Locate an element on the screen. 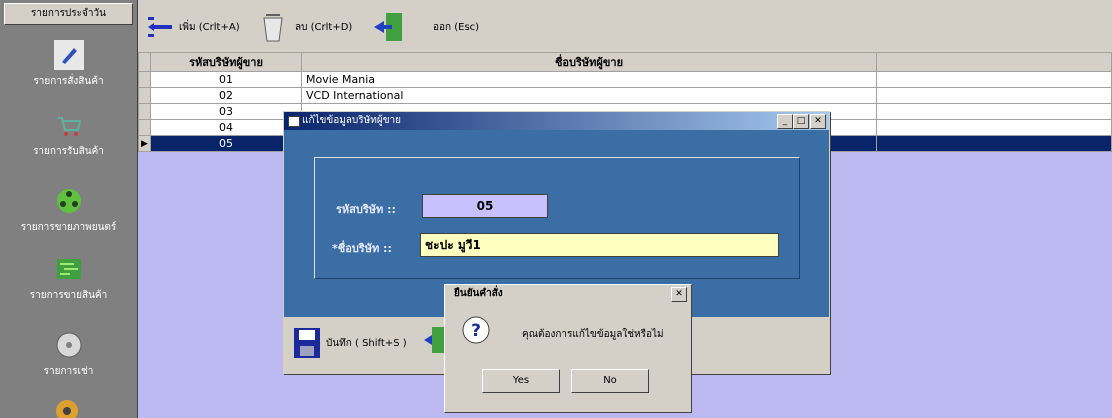 This screenshot has width=1112, height=418. minimize-button: _ is located at coordinates (785, 121).